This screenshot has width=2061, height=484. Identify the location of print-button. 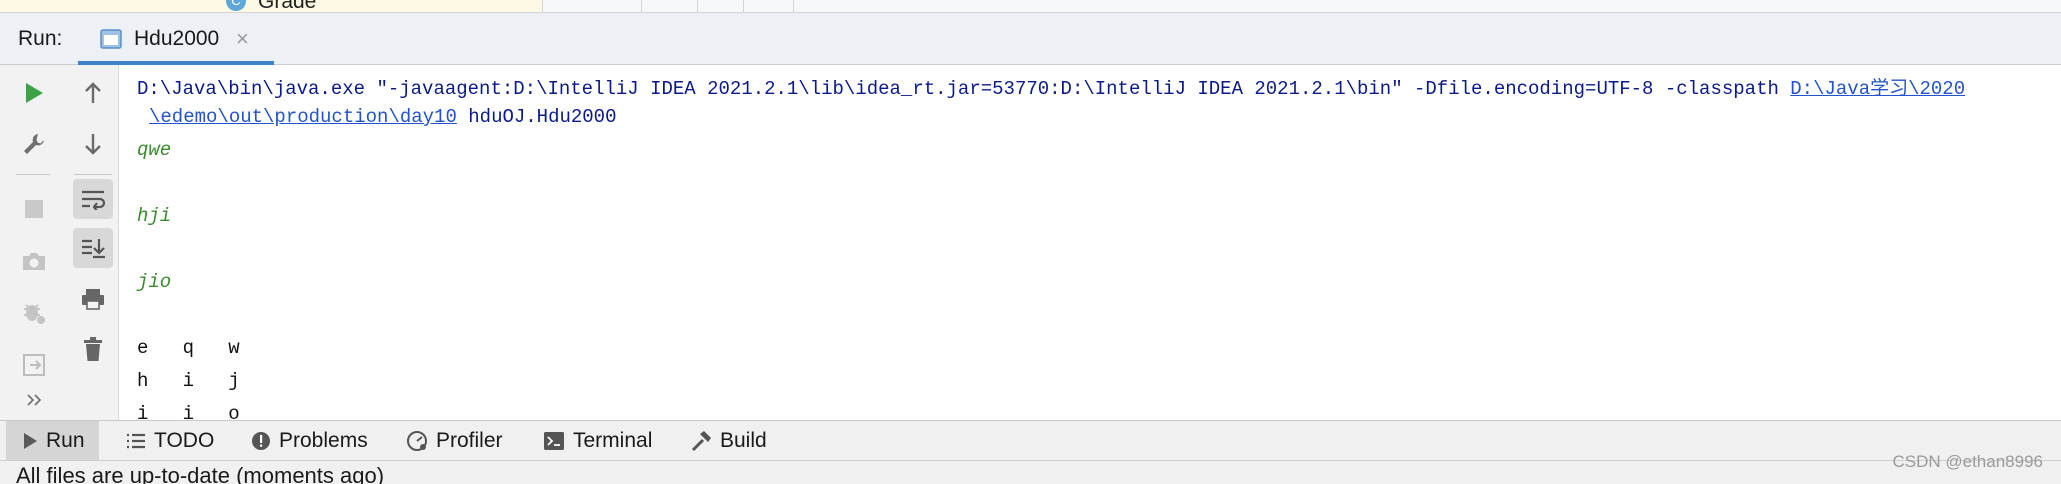
(93, 299).